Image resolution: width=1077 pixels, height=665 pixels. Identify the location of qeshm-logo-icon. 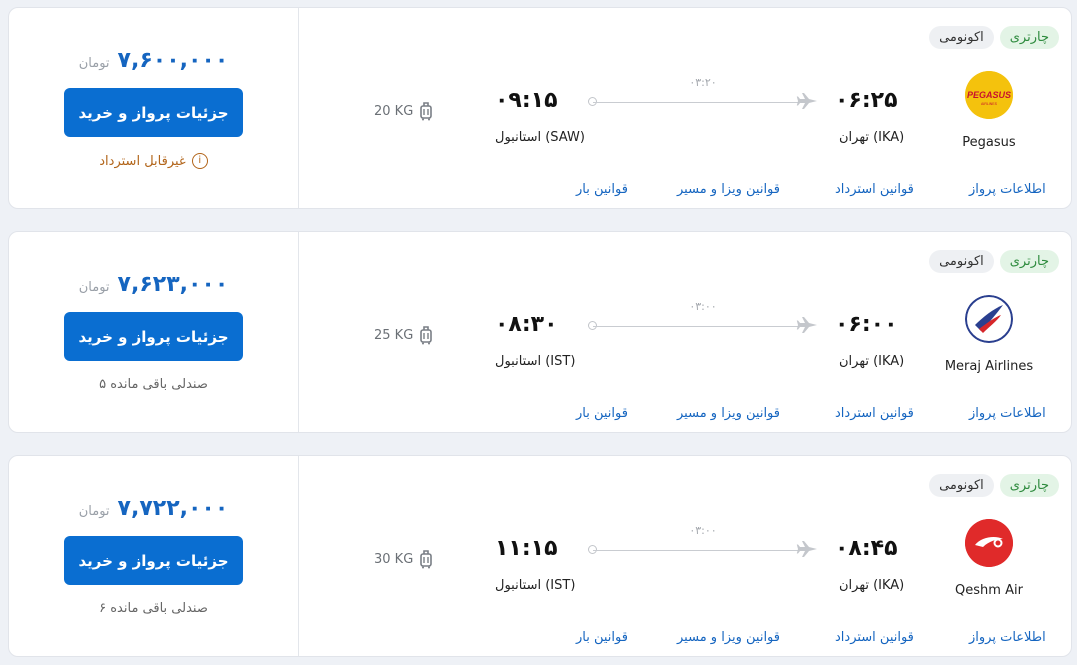
(989, 543).